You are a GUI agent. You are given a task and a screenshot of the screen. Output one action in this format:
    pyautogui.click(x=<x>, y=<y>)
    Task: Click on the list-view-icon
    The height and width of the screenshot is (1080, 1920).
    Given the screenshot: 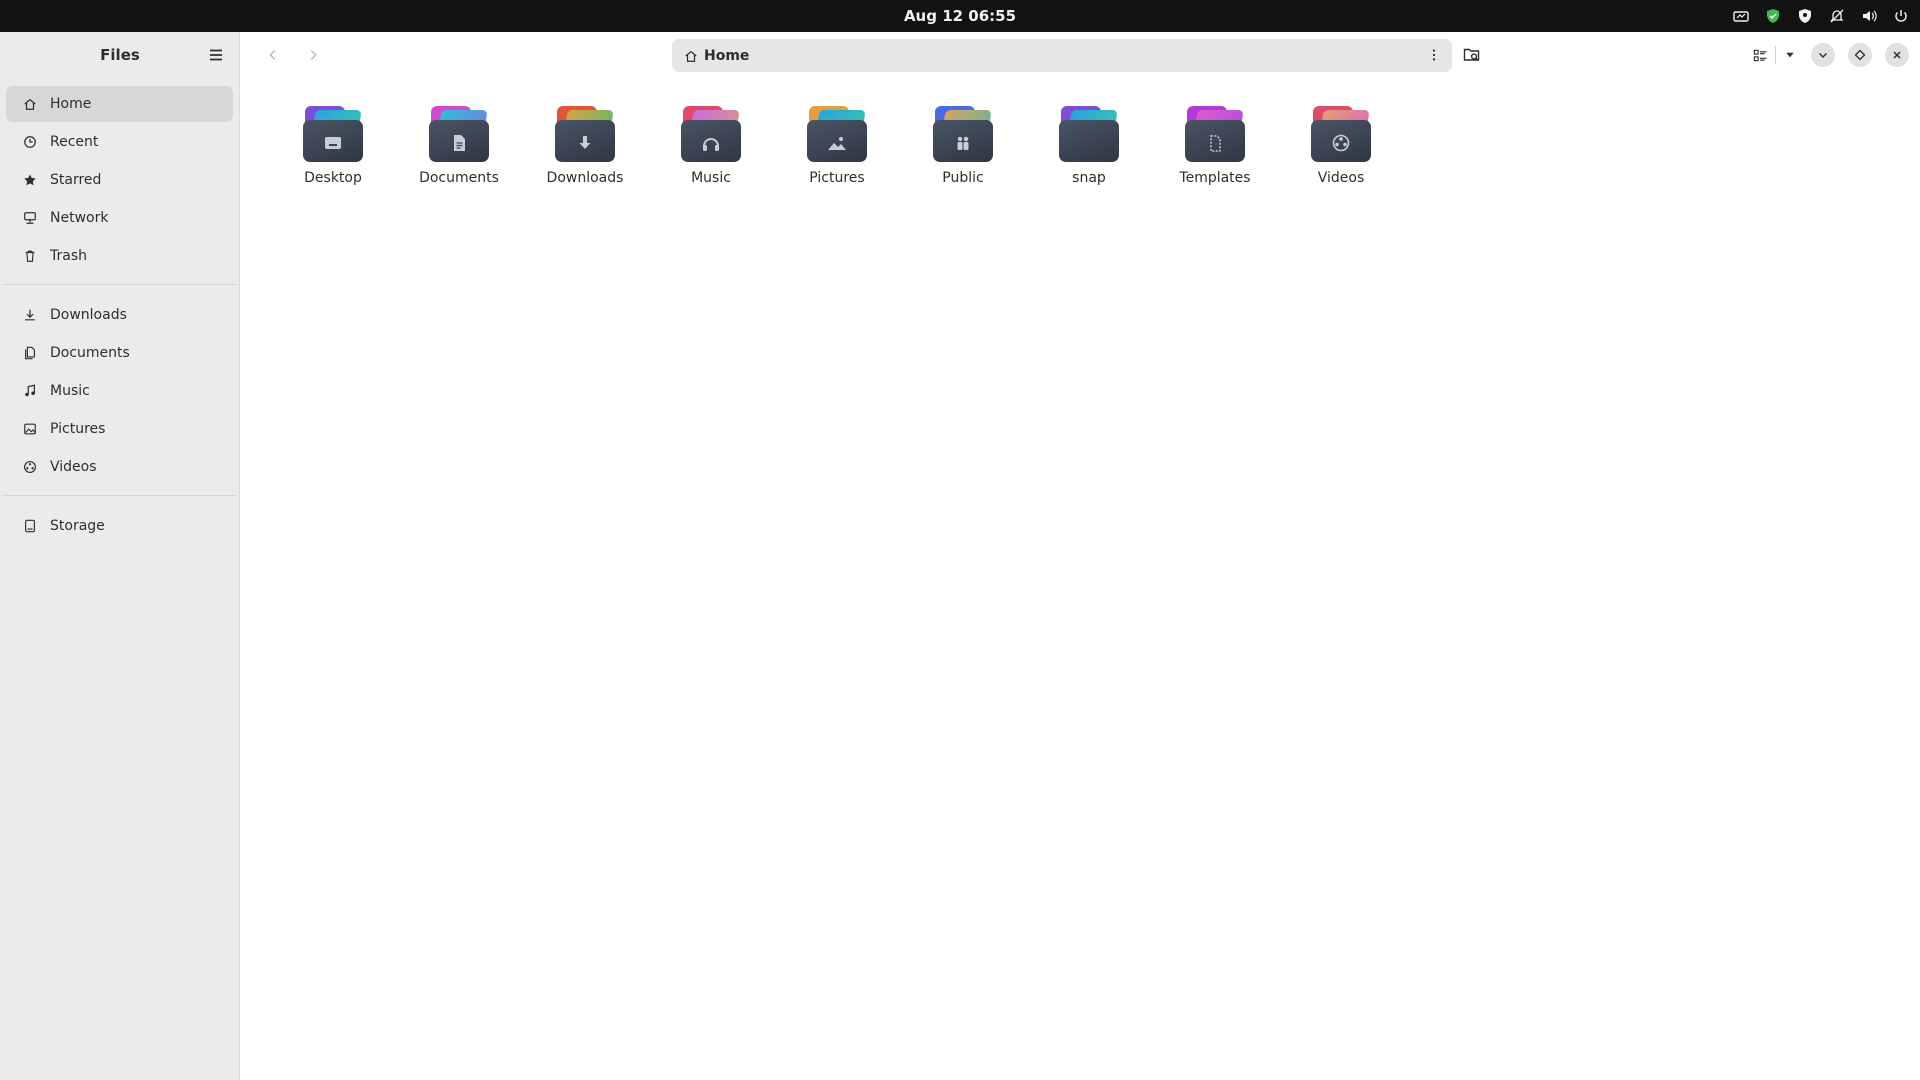 What is the action you would take?
    pyautogui.click(x=1760, y=55)
    